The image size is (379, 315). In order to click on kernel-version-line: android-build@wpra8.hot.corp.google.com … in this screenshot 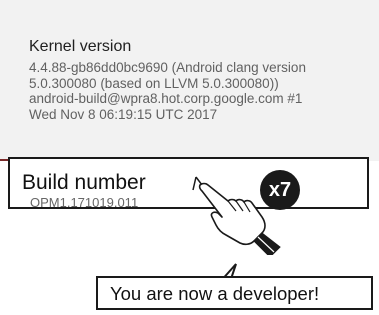, I will do `click(166, 98)`.